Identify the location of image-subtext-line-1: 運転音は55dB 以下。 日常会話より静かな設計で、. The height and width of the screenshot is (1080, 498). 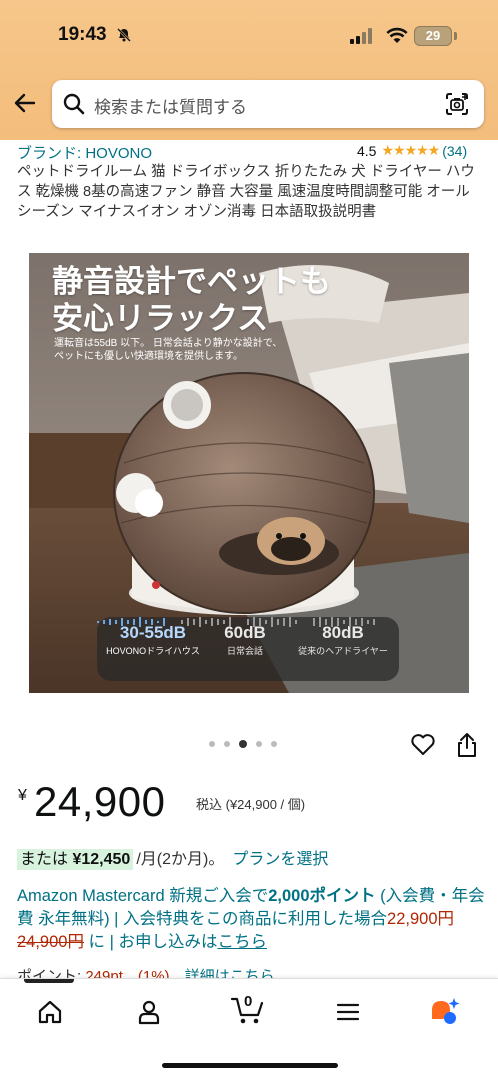
(168, 343).